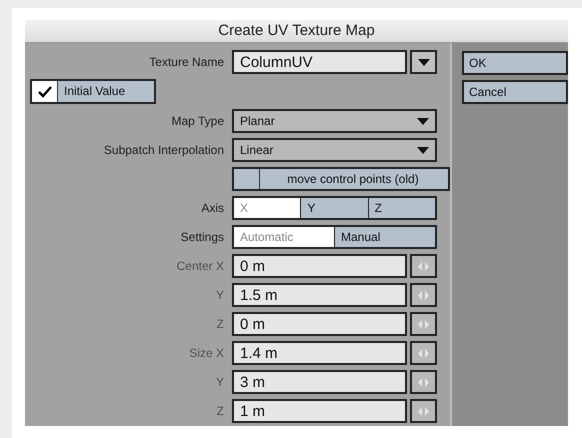 This screenshot has width=582, height=438. Describe the element at coordinates (164, 150) in the screenshot. I see `field-label: Subpatch Interpolation` at that location.